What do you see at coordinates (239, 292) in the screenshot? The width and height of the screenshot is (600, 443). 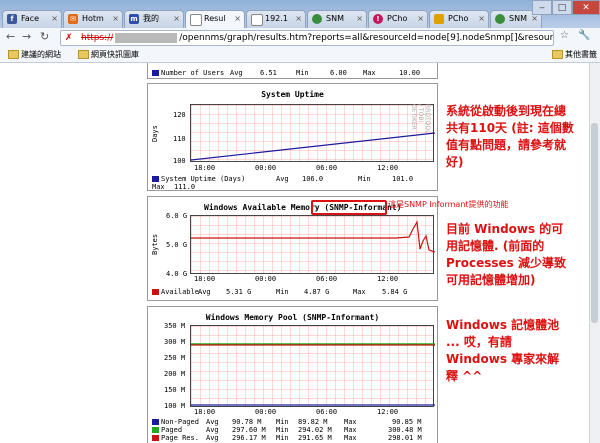 I see `memory-avg: 5.31 G` at bounding box center [239, 292].